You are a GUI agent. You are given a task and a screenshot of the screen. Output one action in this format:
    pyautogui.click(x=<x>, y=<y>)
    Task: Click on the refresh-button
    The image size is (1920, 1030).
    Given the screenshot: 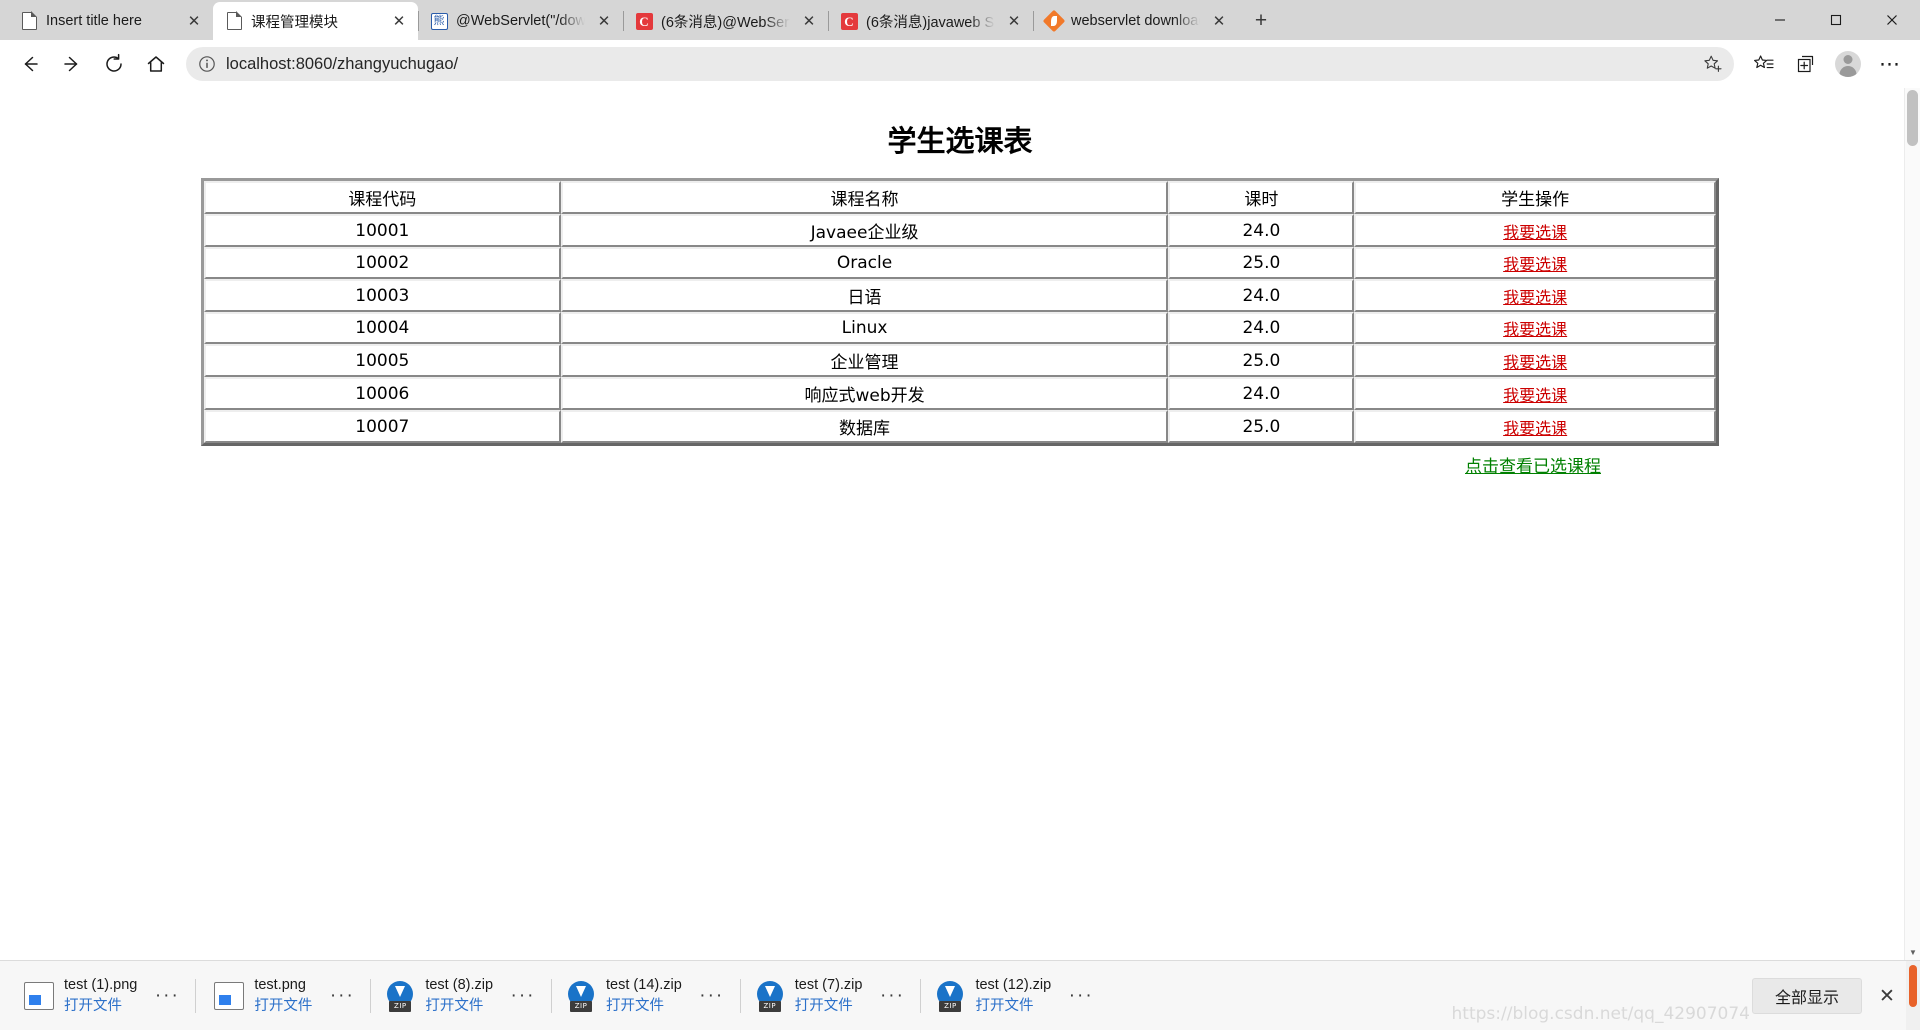 What is the action you would take?
    pyautogui.click(x=114, y=64)
    